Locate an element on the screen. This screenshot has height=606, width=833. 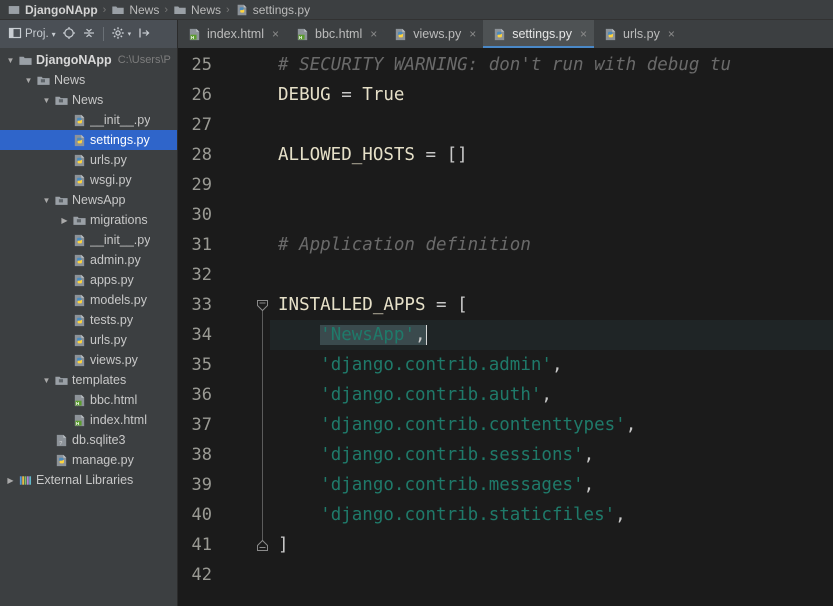
tree-node-djangonapp: ▼ DjangoNApp C:\Users\P is located at coordinates (88, 60).